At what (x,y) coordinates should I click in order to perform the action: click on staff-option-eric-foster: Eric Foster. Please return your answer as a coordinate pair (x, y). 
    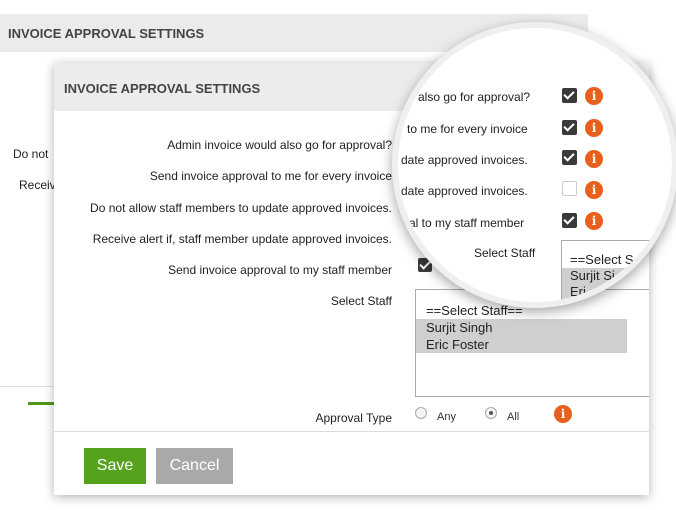
    Looking at the image, I should click on (521, 344).